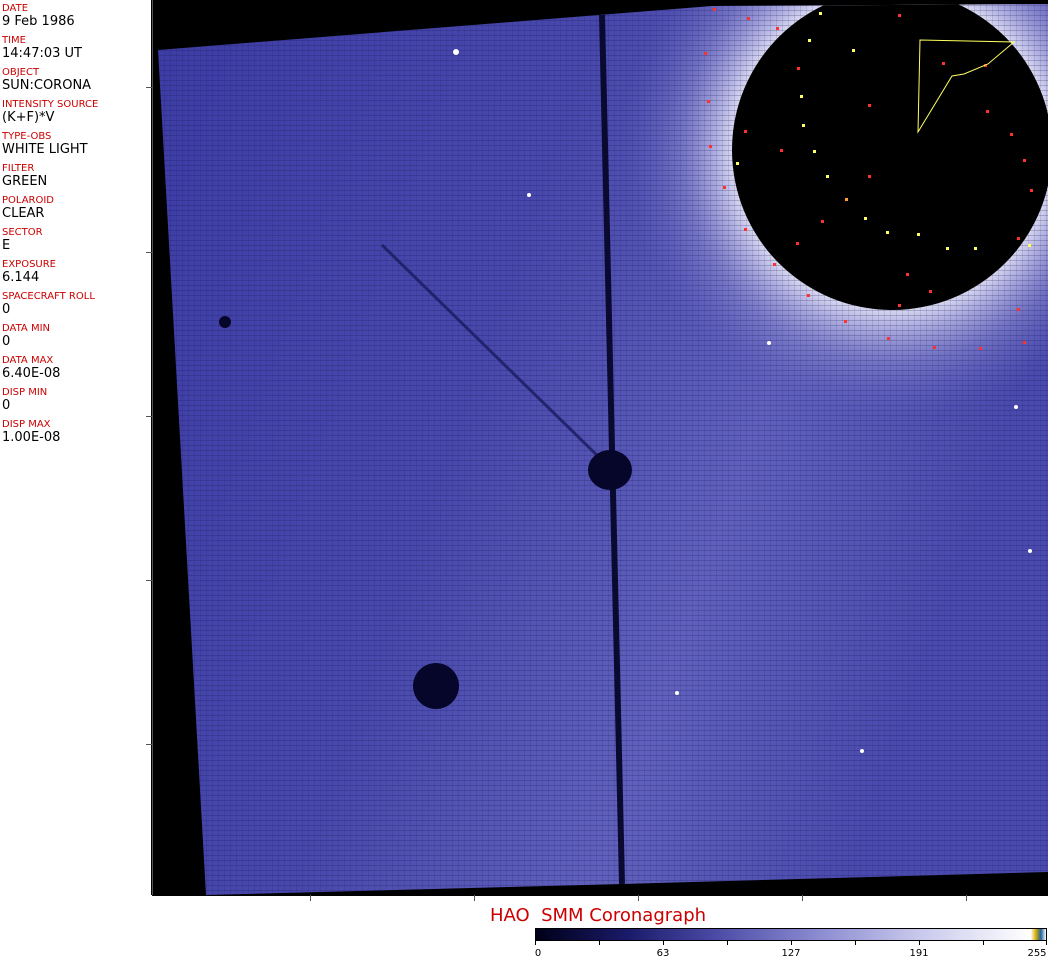  I want to click on field-label: SPACECRAFT ROLL, so click(48, 296).